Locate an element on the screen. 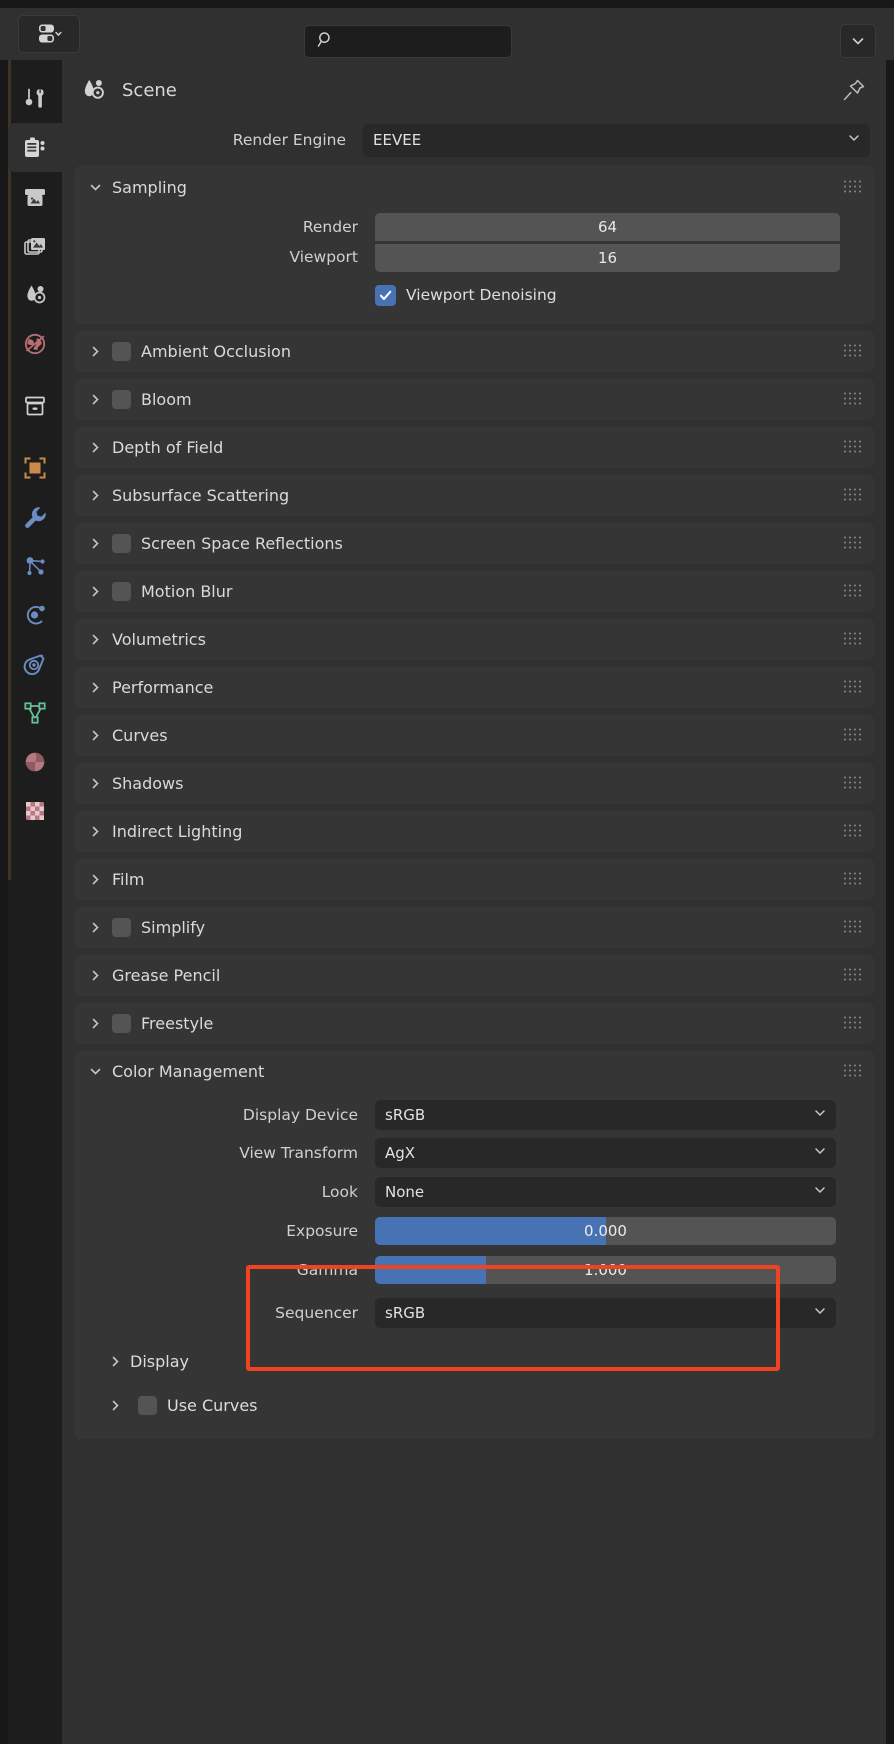 The image size is (894, 1744). exposure-value: 0.000 is located at coordinates (605, 1230).